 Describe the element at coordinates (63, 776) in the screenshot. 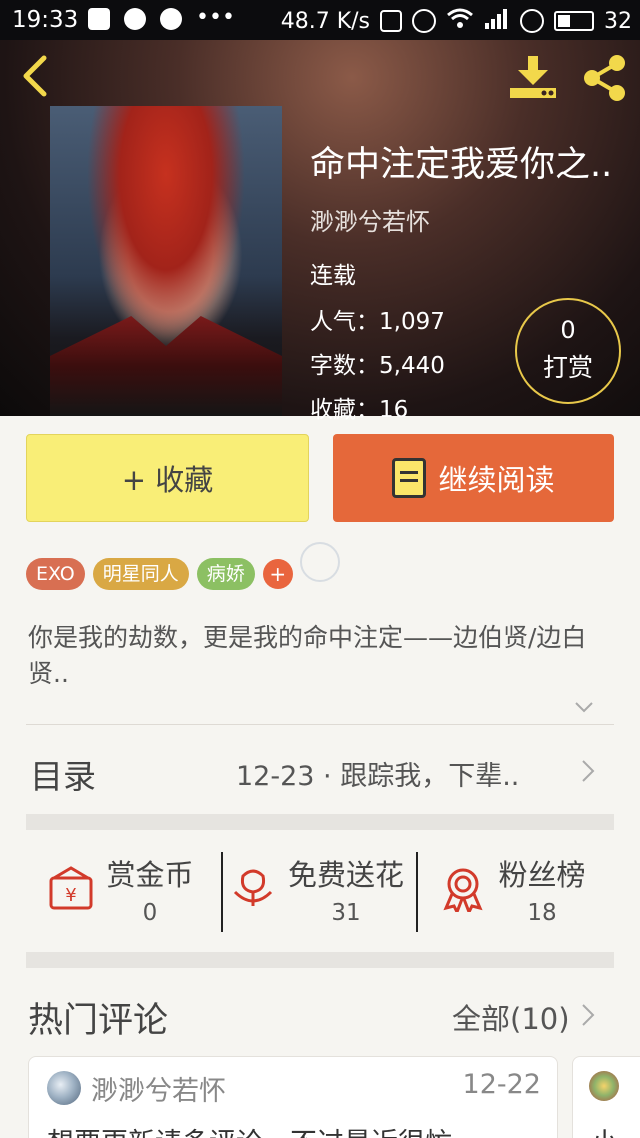

I see `toc-label: 目录` at that location.